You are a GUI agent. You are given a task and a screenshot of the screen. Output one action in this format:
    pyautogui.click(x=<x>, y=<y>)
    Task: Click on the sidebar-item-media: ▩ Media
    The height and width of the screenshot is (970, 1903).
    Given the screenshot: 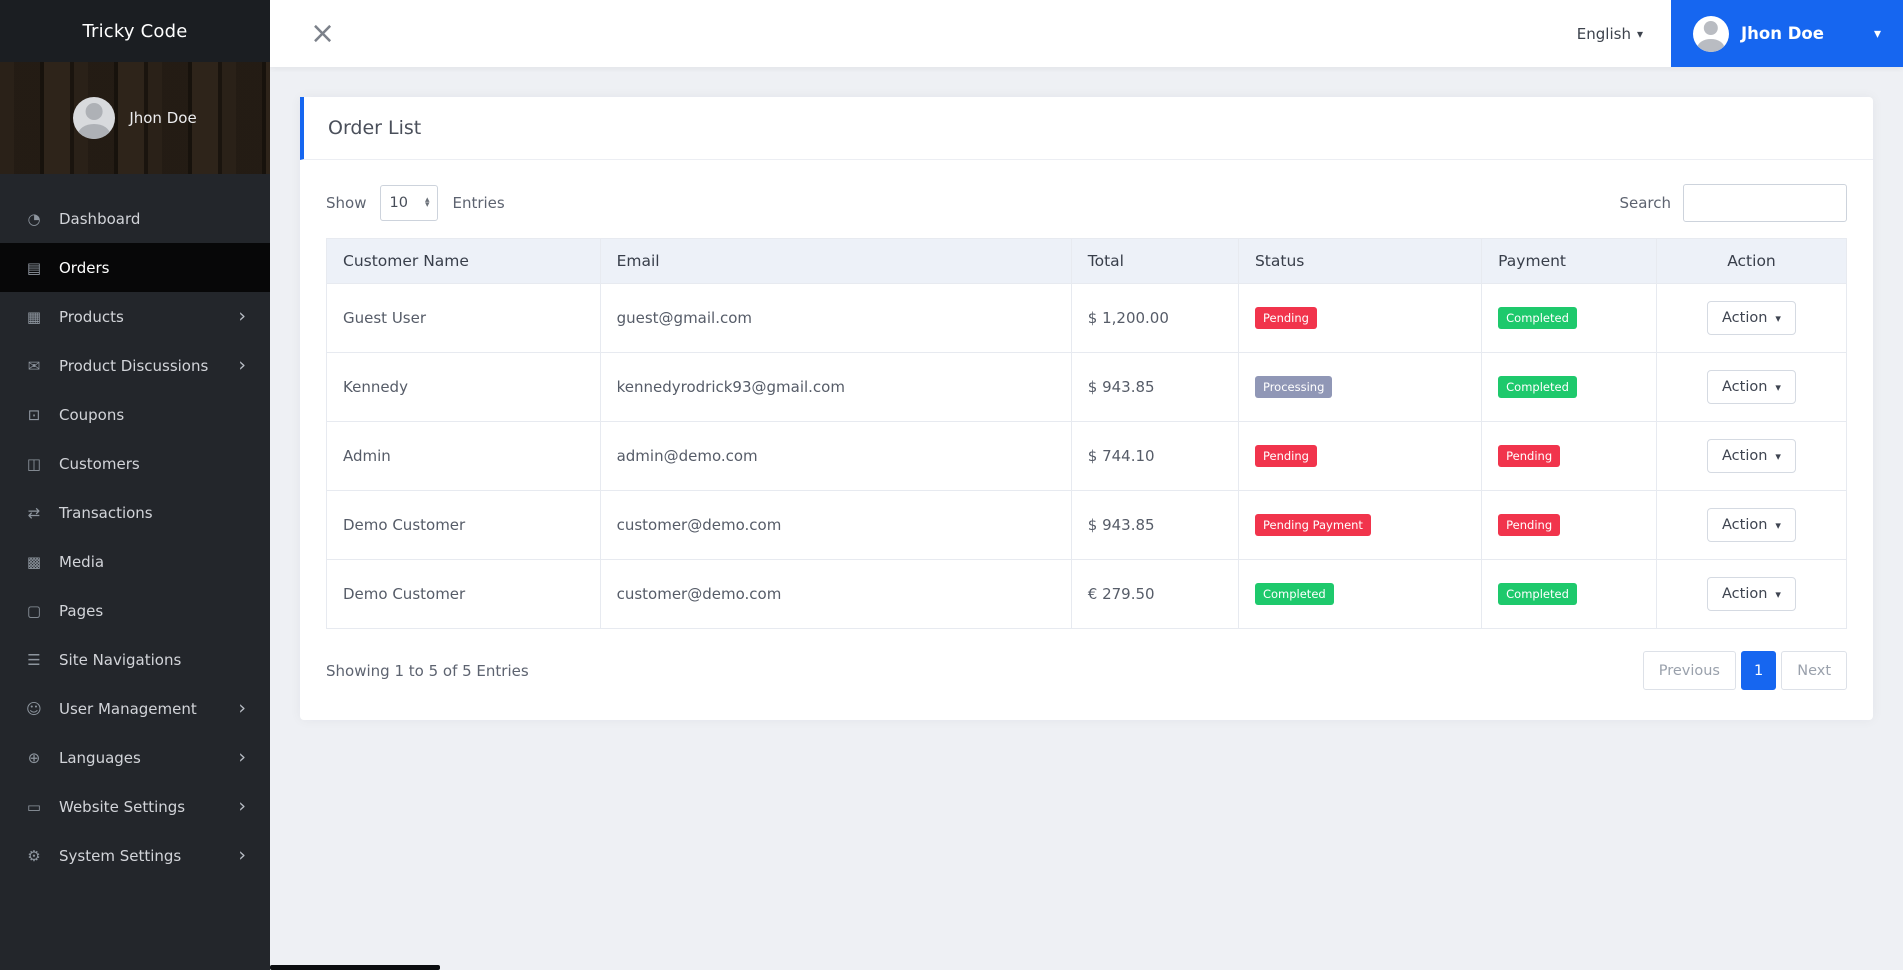 What is the action you would take?
    pyautogui.click(x=135, y=561)
    